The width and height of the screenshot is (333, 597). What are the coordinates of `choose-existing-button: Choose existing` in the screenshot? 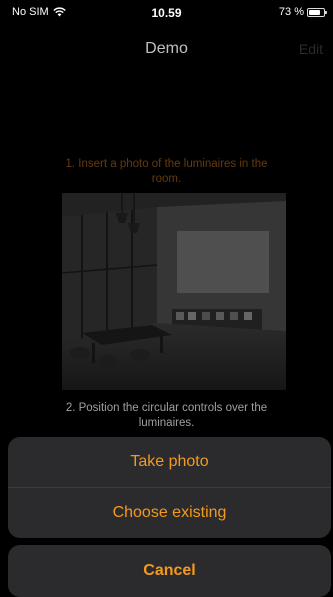 It's located at (169, 513).